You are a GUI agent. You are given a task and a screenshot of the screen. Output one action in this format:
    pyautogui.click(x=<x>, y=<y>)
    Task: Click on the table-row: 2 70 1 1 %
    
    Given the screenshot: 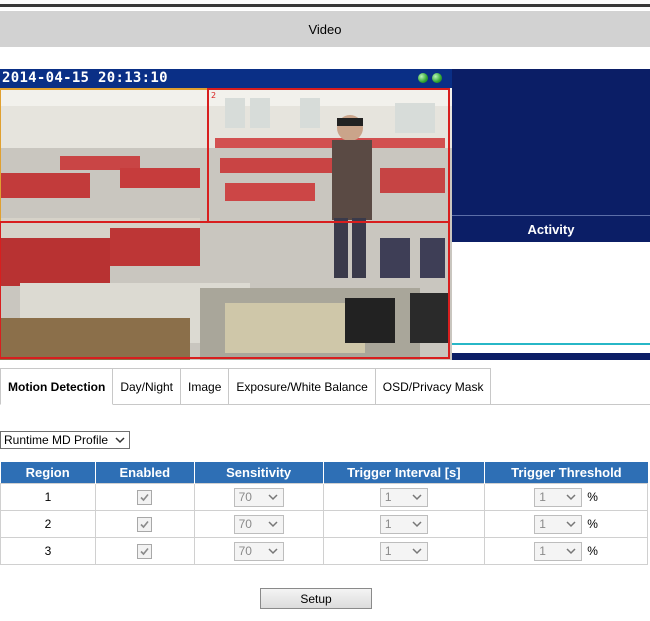 What is the action you would take?
    pyautogui.click(x=324, y=524)
    